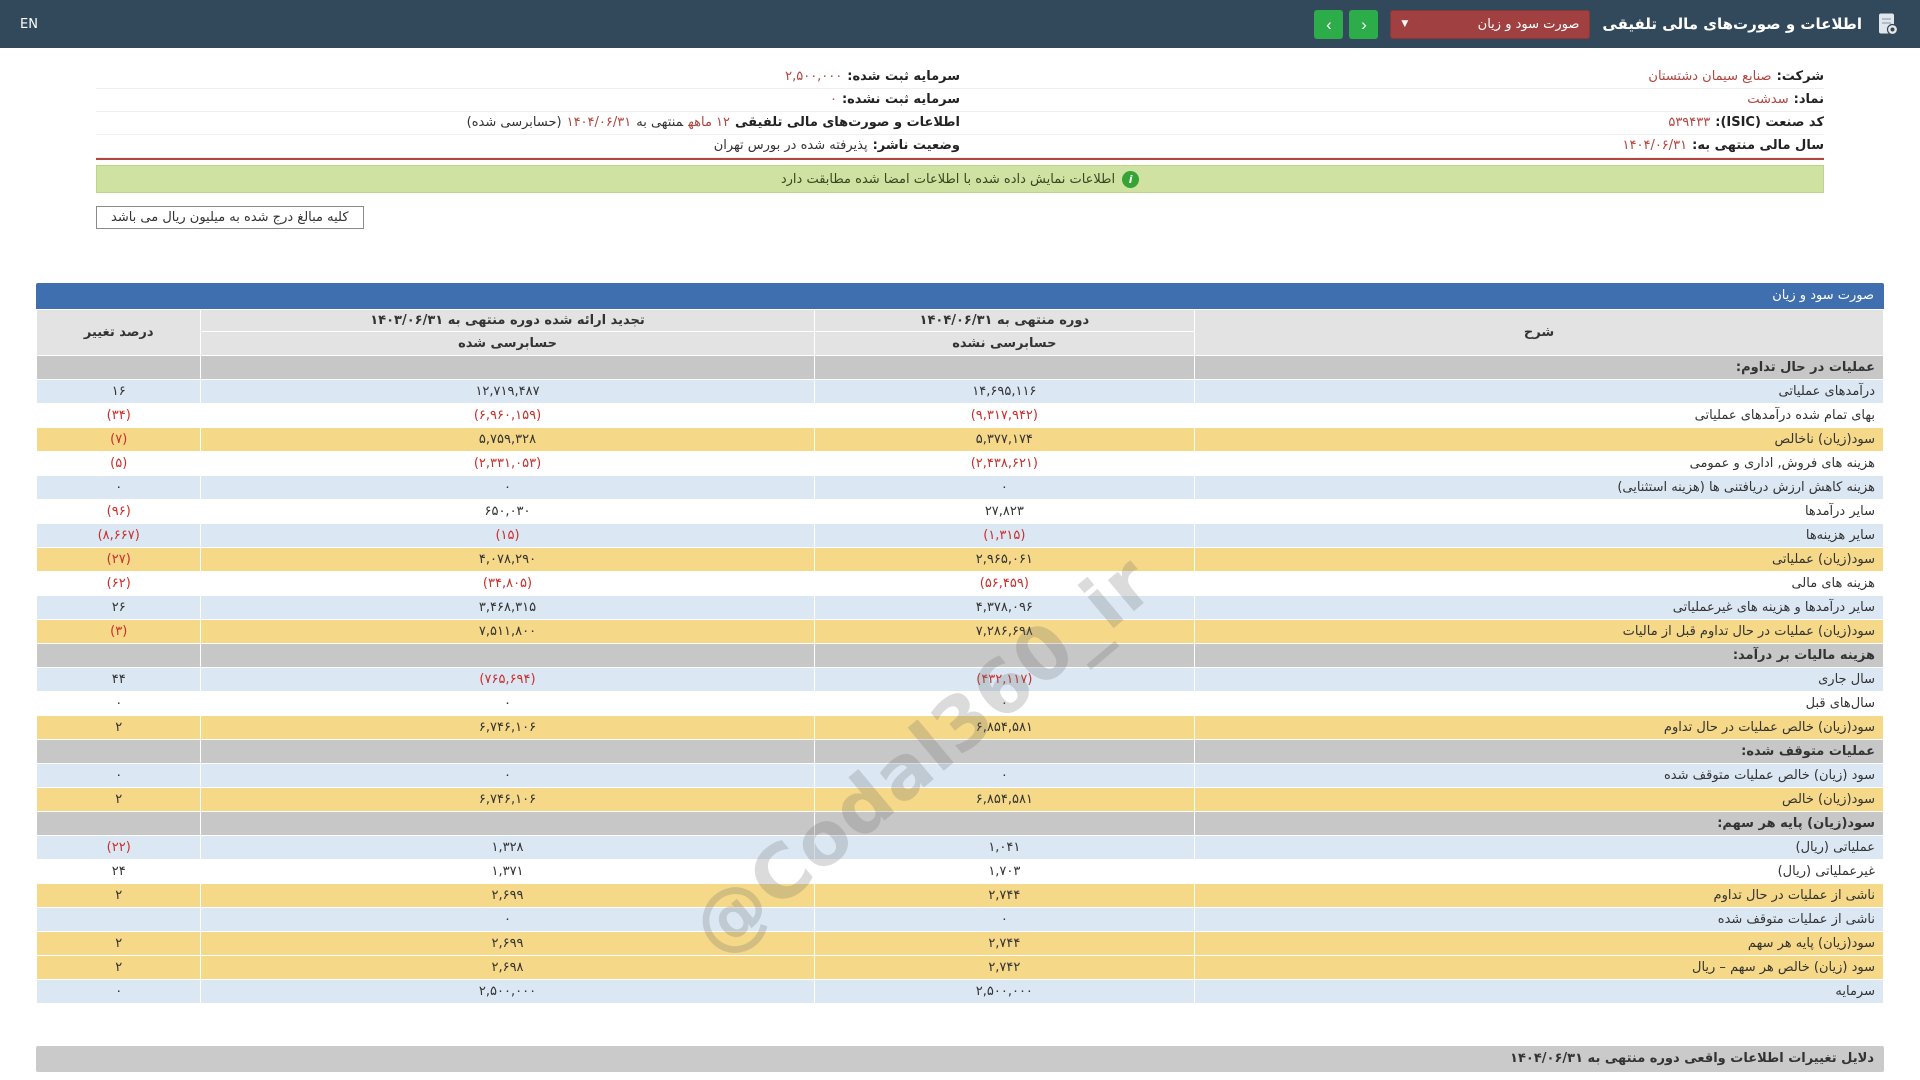 Image resolution: width=1920 pixels, height=1080 pixels. I want to click on info-label: سال مالی منتهی به:, so click(1758, 145).